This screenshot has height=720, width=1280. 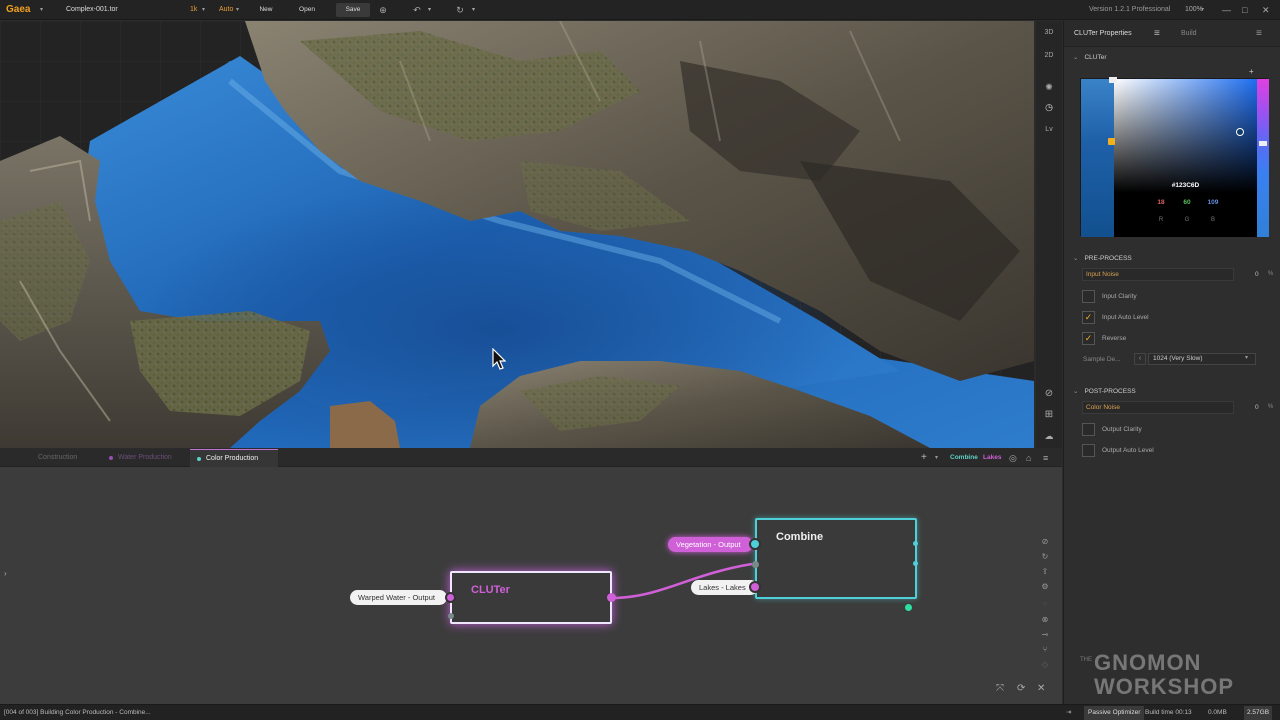 What do you see at coordinates (1246, 357) in the screenshot?
I see `chevron-down-icon: ▾` at bounding box center [1246, 357].